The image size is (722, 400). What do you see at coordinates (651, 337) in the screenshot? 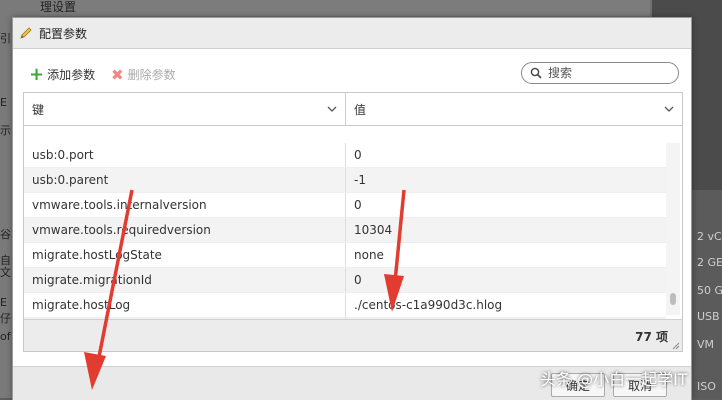
I see `item-count: 77 项` at bounding box center [651, 337].